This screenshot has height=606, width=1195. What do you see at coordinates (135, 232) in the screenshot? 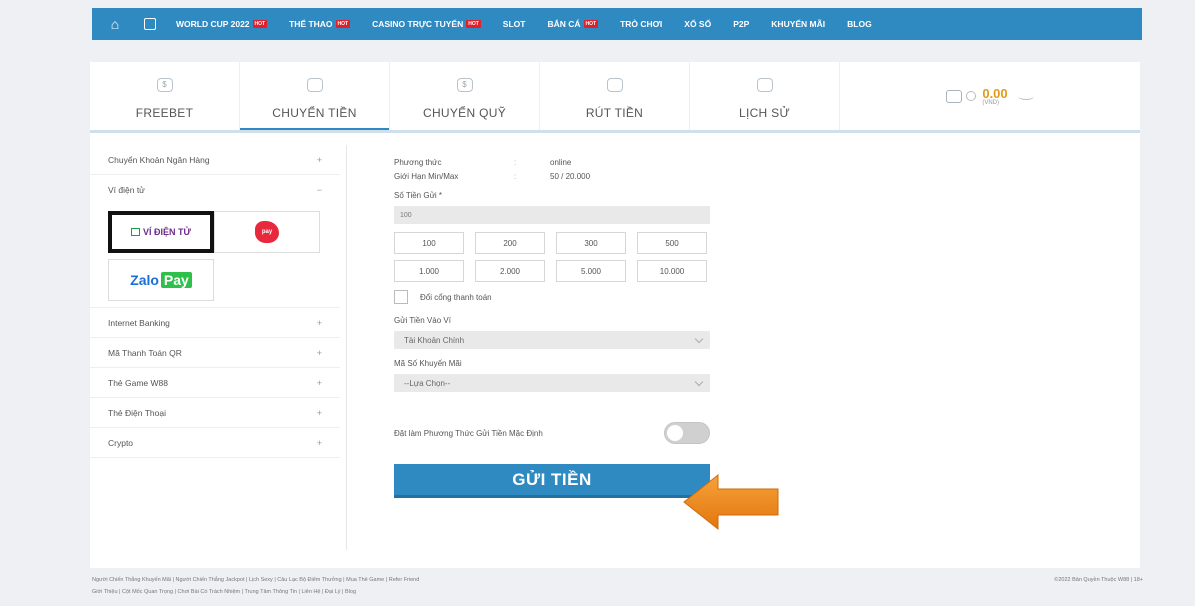
I see `vidientu-icon` at bounding box center [135, 232].